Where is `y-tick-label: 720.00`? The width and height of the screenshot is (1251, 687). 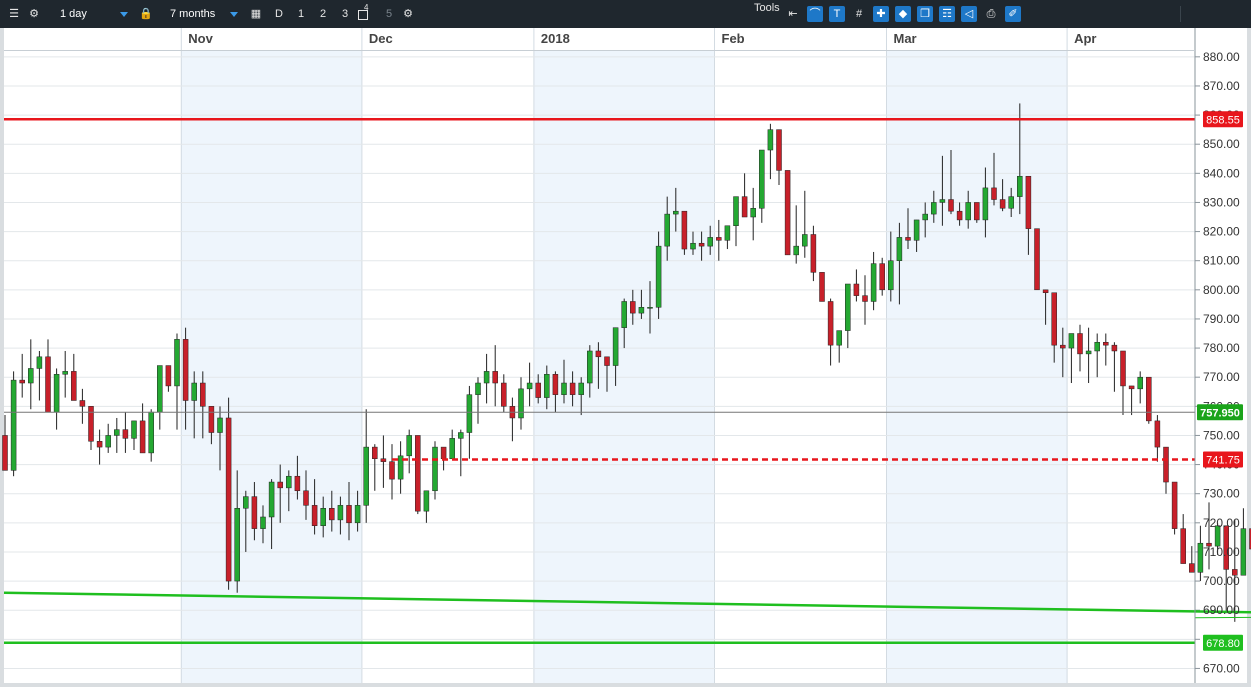
y-tick-label: 720.00 is located at coordinates (1221, 523).